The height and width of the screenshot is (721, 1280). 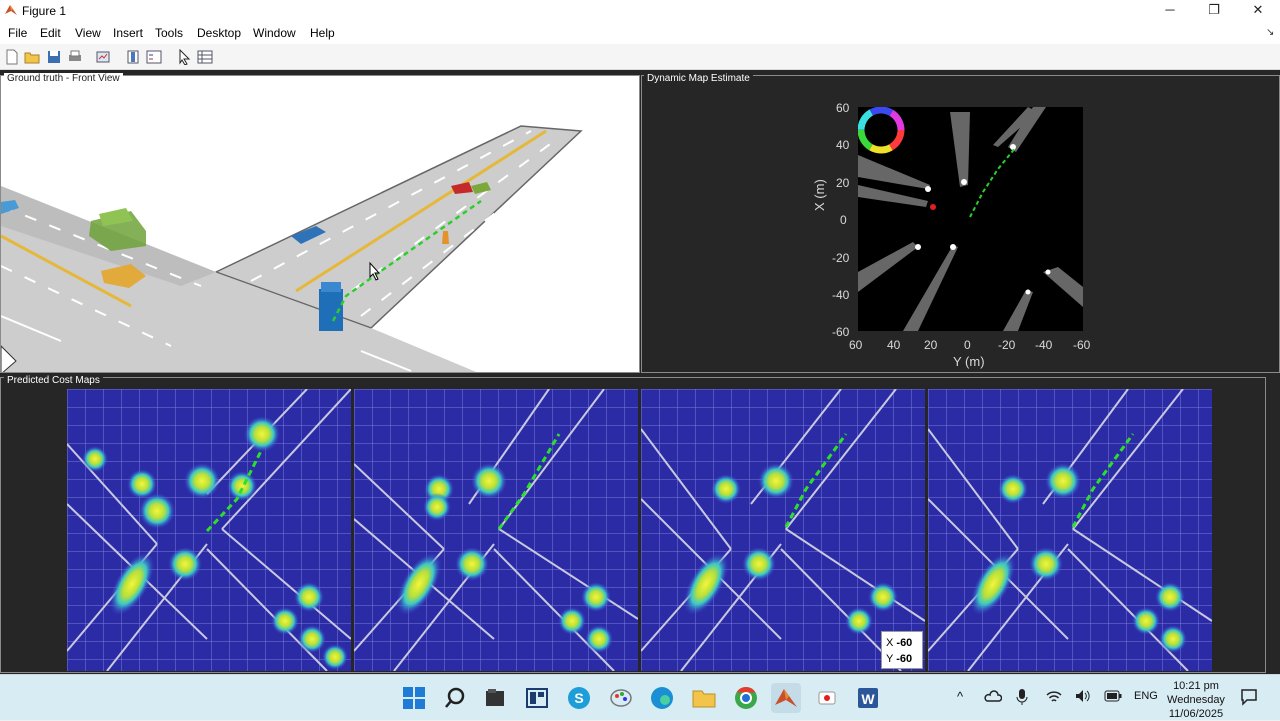 I want to click on dock-arrow-icon: ↘, so click(x=1270, y=32).